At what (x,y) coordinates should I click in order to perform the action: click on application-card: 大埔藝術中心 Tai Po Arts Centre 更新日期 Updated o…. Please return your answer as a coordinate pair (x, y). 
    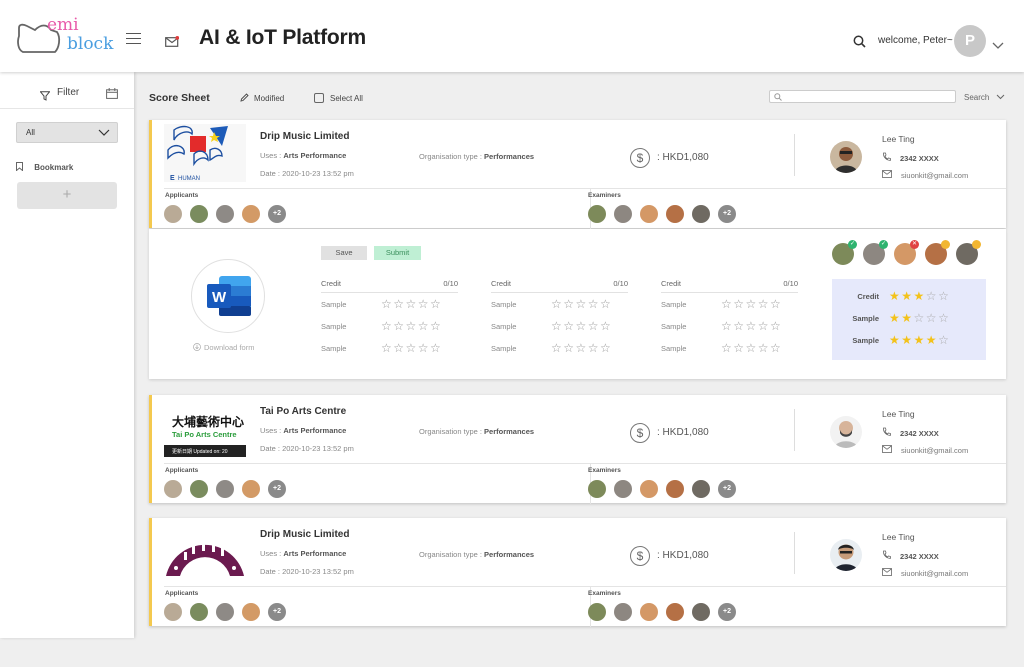
    Looking at the image, I should click on (577, 449).